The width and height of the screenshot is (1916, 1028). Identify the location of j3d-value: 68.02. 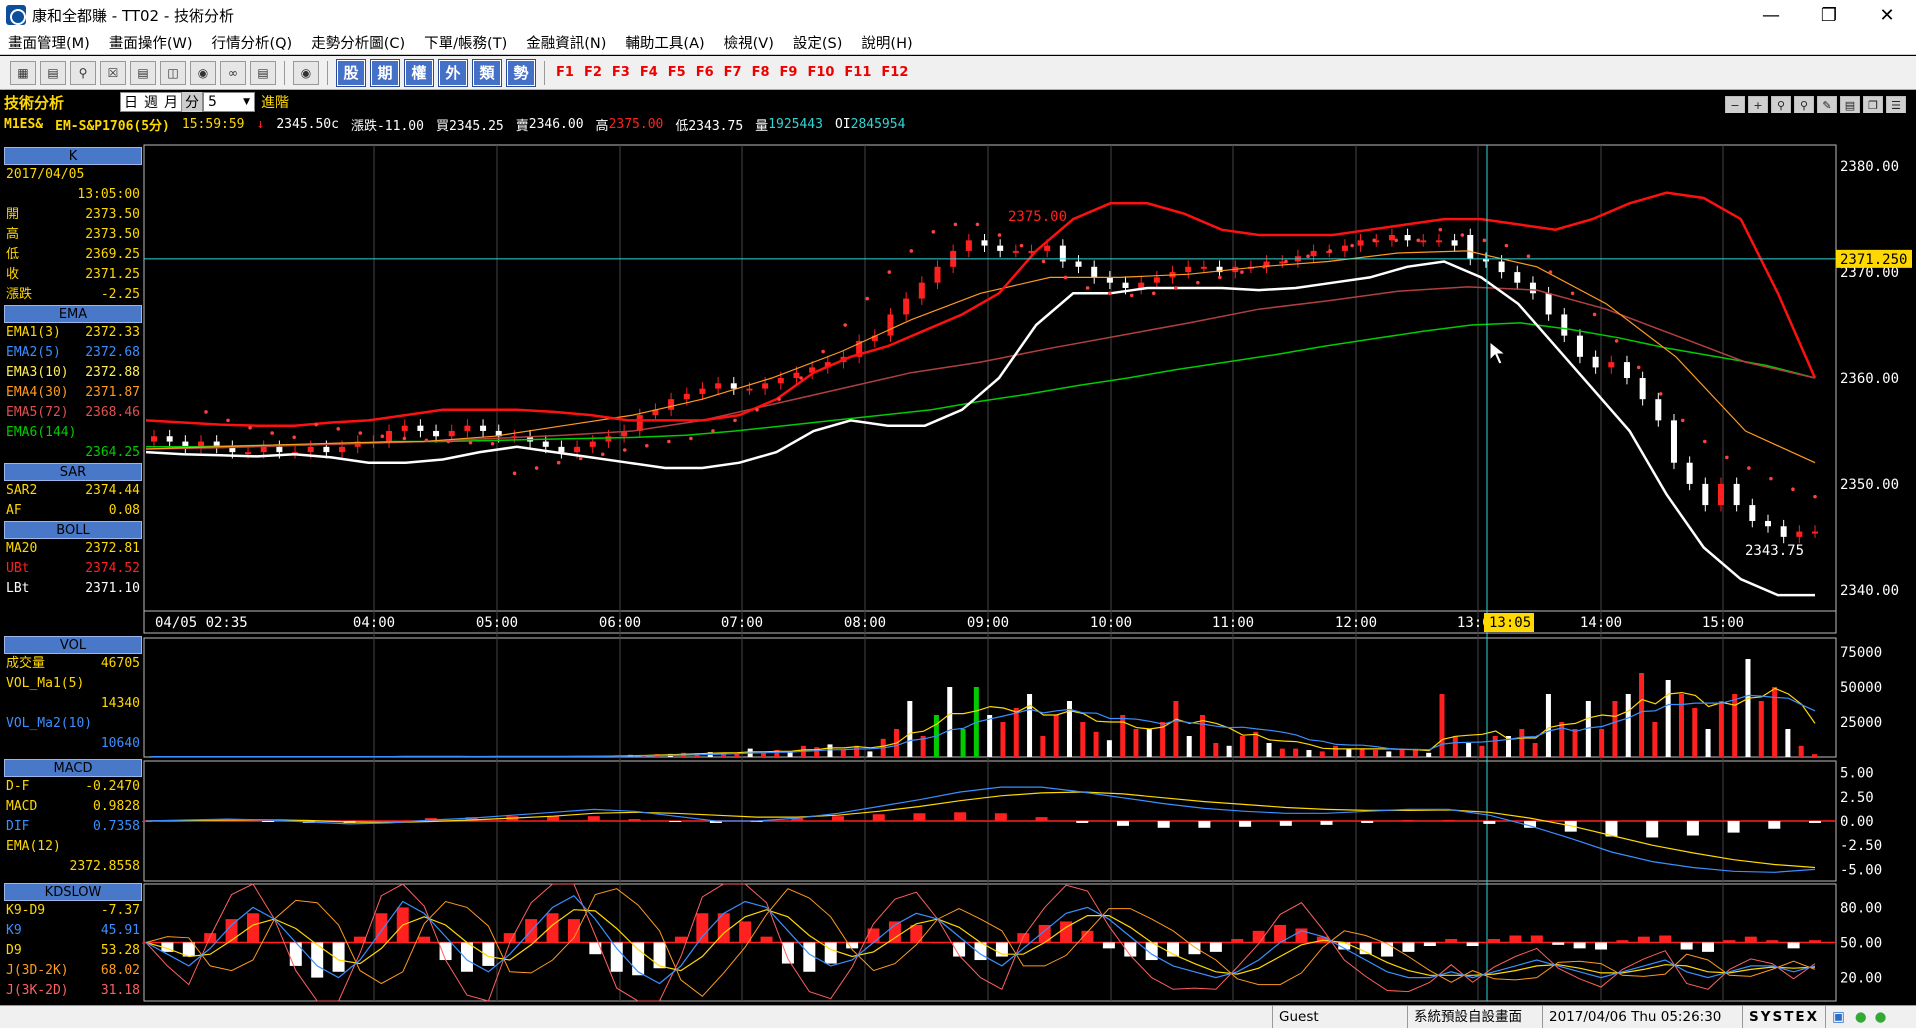
(120, 970).